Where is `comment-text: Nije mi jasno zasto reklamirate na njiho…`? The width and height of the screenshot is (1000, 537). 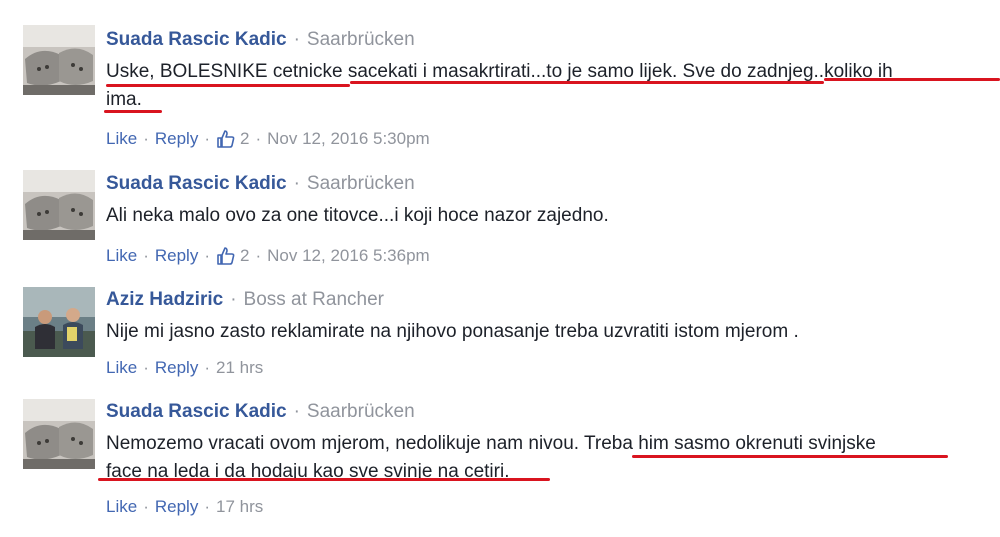 comment-text: Nije mi jasno zasto reklamirate na njiho… is located at coordinates (548, 332).